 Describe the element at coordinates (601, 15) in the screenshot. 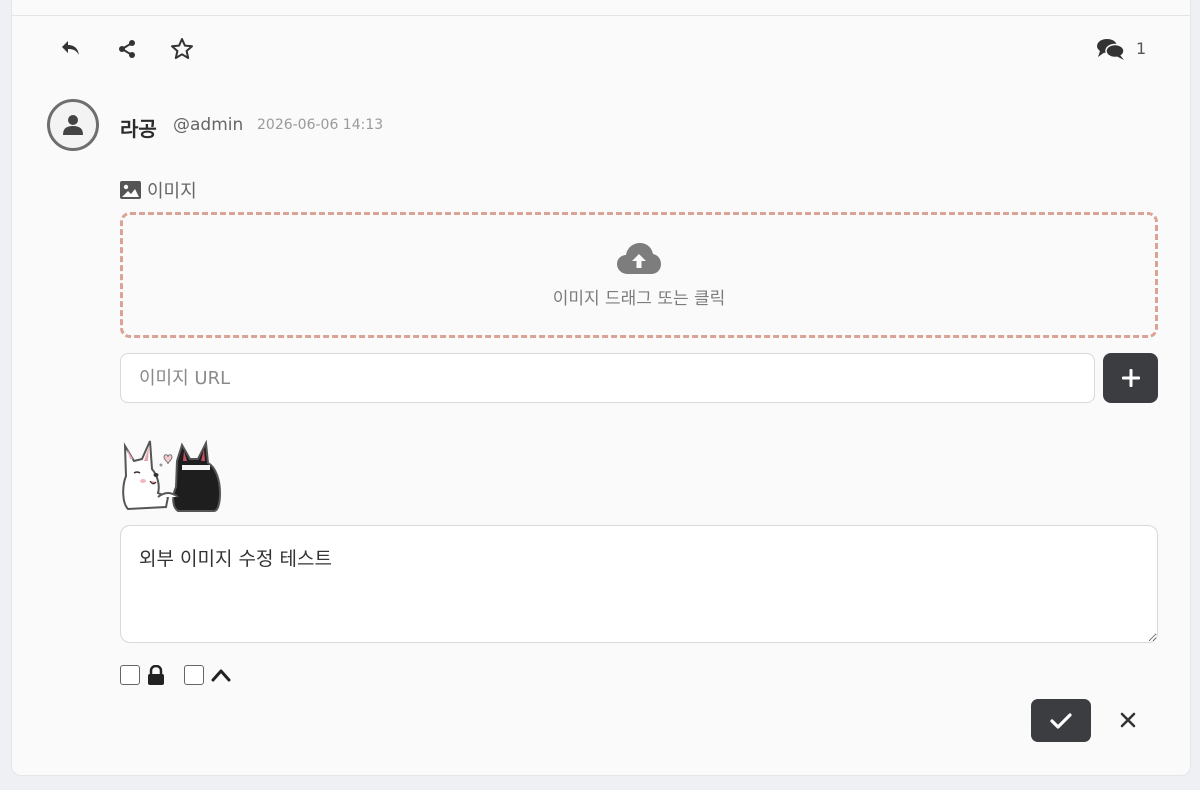

I see `card-divider` at that location.